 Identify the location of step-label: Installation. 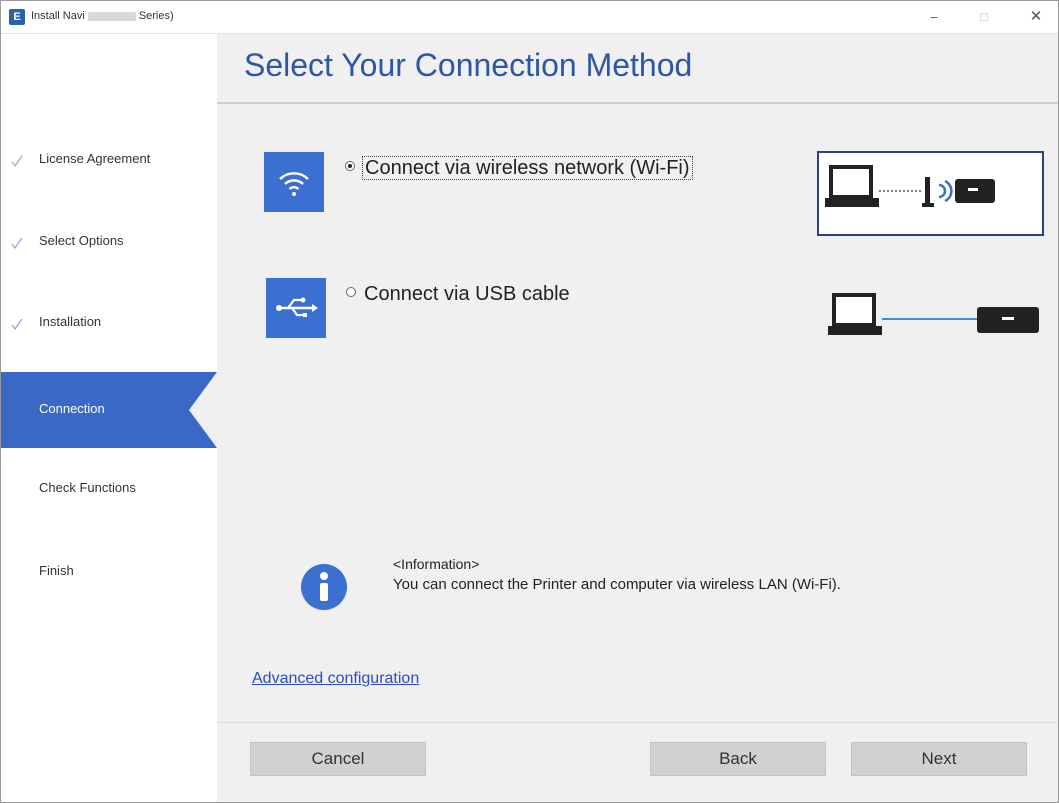
(70, 321).